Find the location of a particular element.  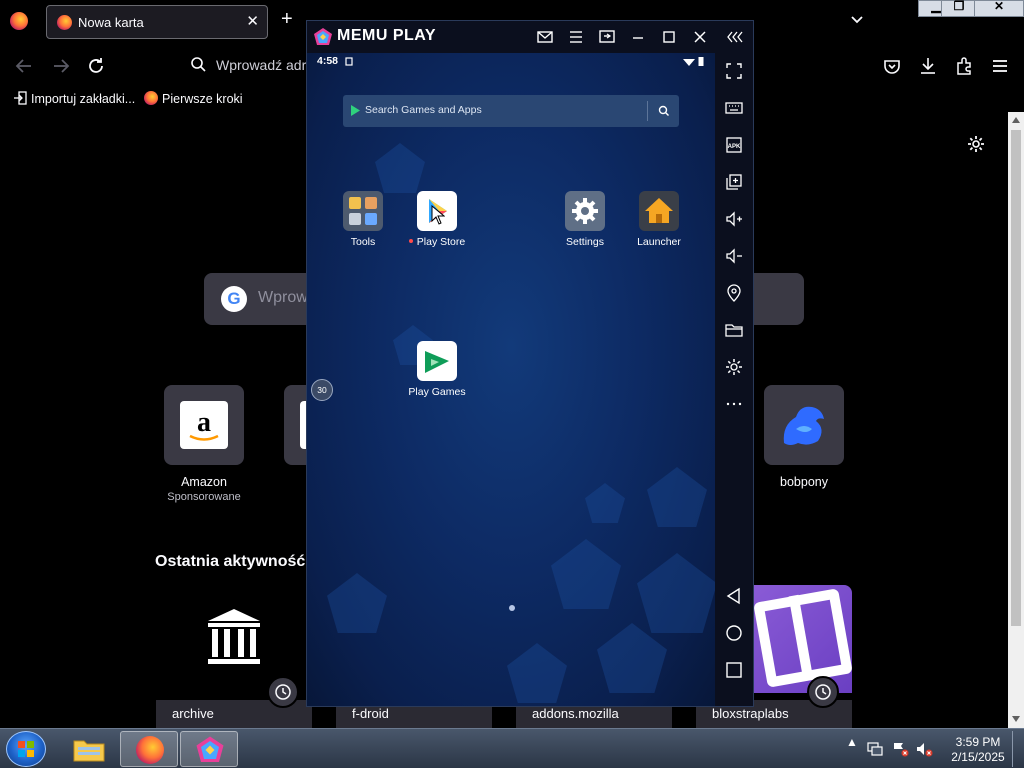

taskbar-firefox is located at coordinates (149, 749).